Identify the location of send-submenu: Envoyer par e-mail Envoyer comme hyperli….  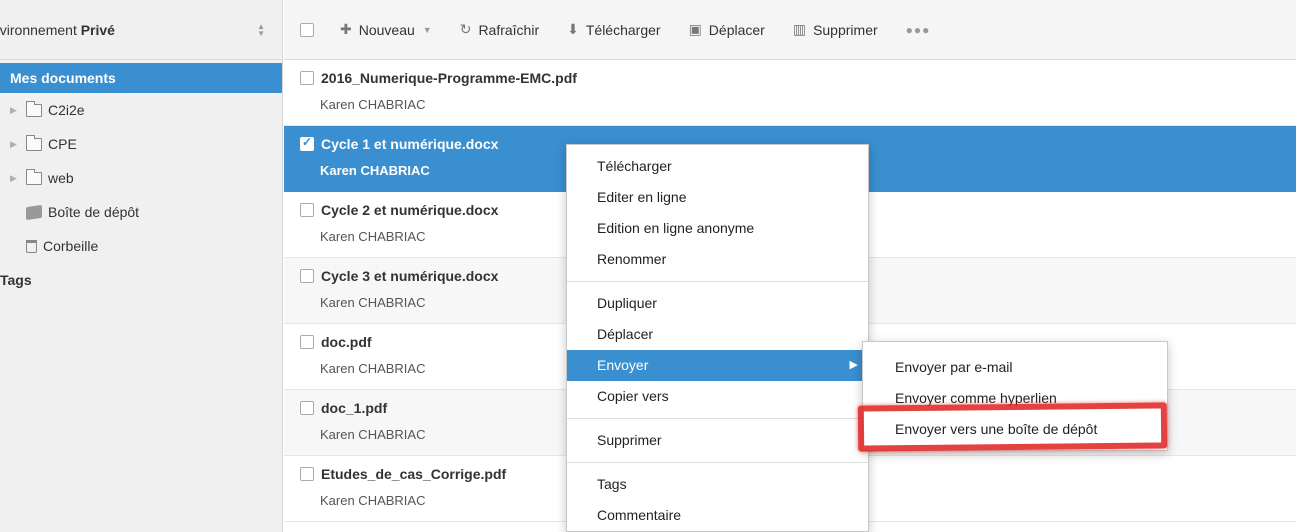
(1015, 396).